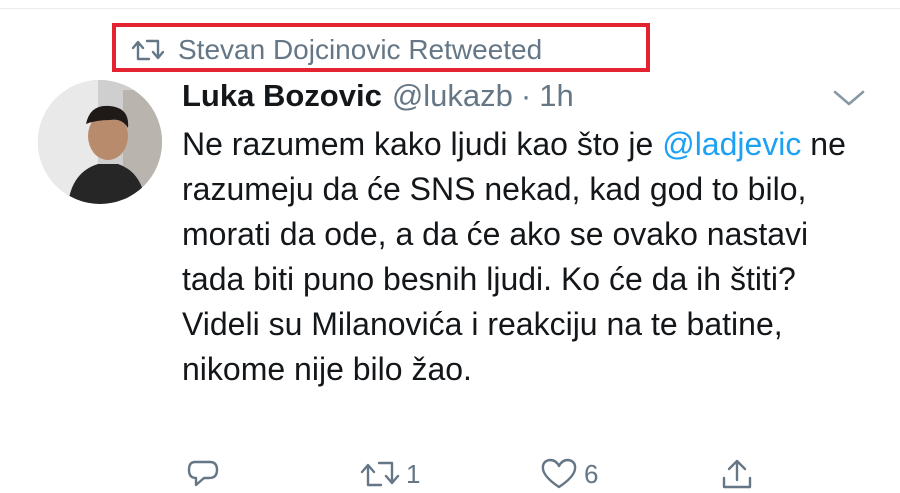 The height and width of the screenshot is (493, 900). I want to click on retweet-context: Stevan Dojcinovic Retweeted, so click(337, 50).